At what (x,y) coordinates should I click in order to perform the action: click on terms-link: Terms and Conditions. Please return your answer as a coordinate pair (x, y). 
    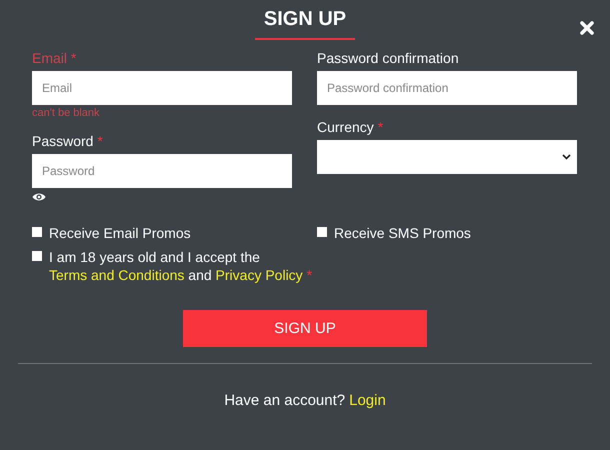
    Looking at the image, I should click on (116, 275).